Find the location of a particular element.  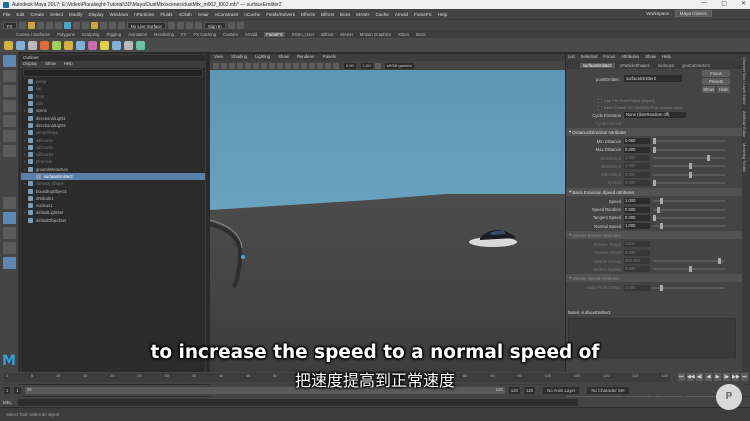

command-input is located at coordinates (298, 402).